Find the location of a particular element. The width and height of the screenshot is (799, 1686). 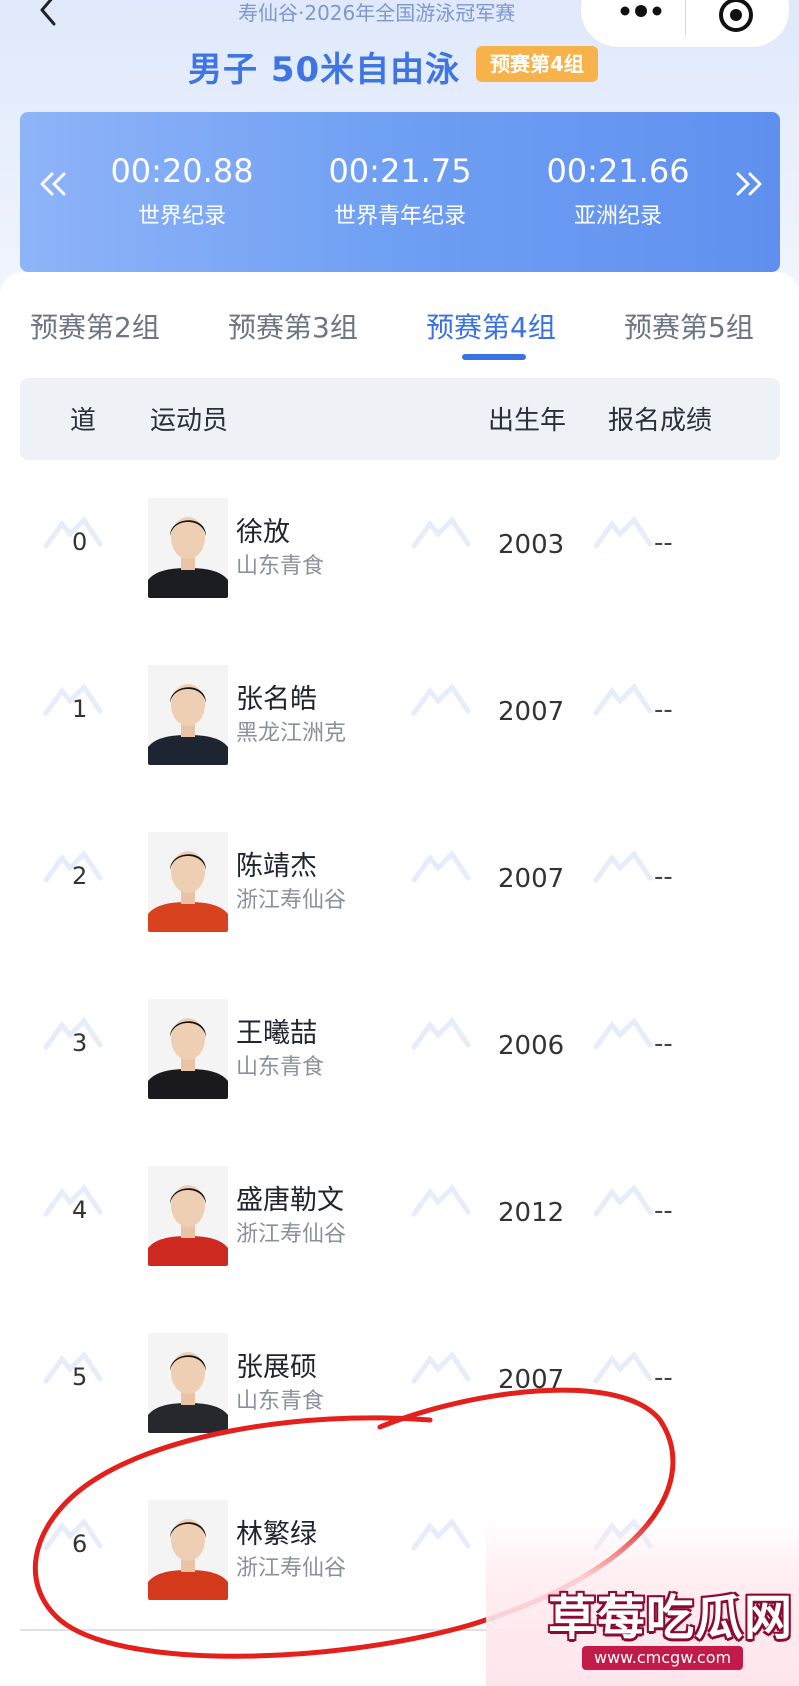

birth-year: 2003 is located at coordinates (531, 545).